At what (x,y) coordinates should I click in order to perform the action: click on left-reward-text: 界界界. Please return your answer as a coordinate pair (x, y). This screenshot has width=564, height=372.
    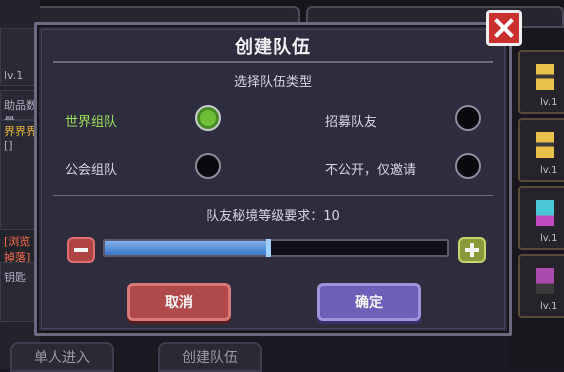
    Looking at the image, I should click on (20, 131).